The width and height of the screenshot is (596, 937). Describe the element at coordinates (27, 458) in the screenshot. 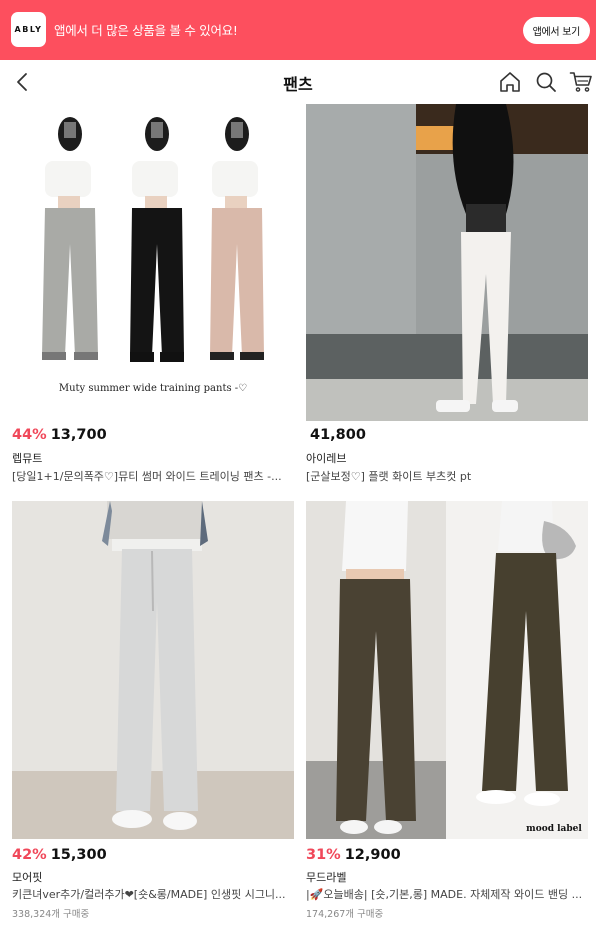

I see `brand-name: 렙뮤트` at that location.